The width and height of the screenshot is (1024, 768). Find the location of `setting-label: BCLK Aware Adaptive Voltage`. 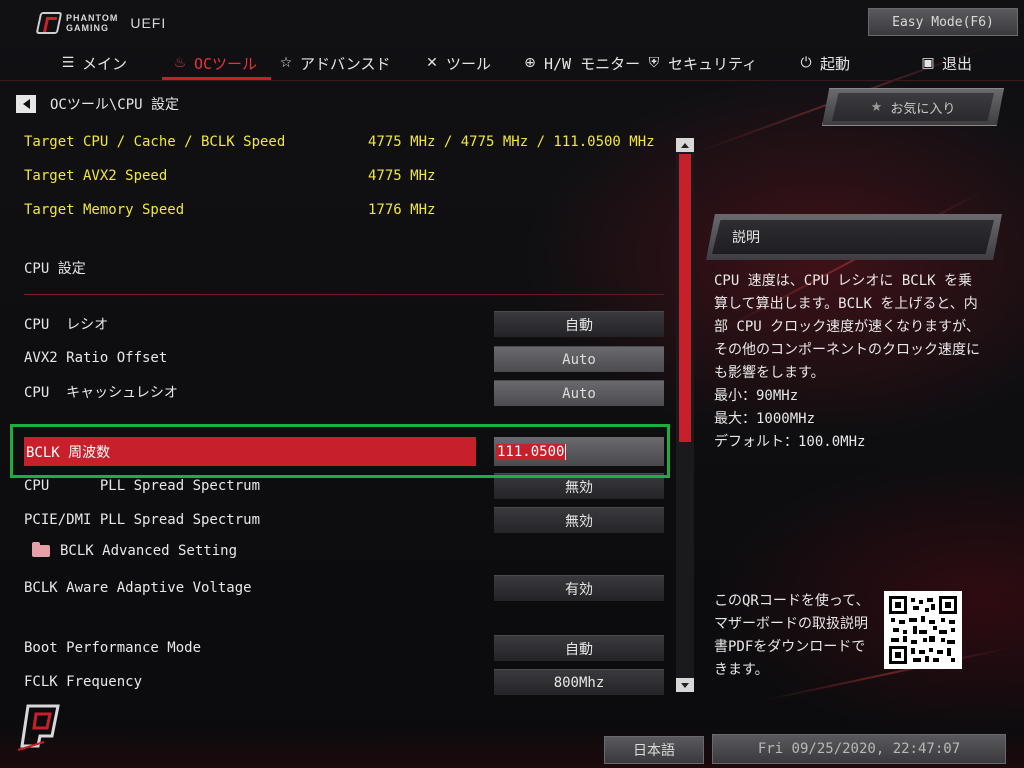

setting-label: BCLK Aware Adaptive Voltage is located at coordinates (138, 588).